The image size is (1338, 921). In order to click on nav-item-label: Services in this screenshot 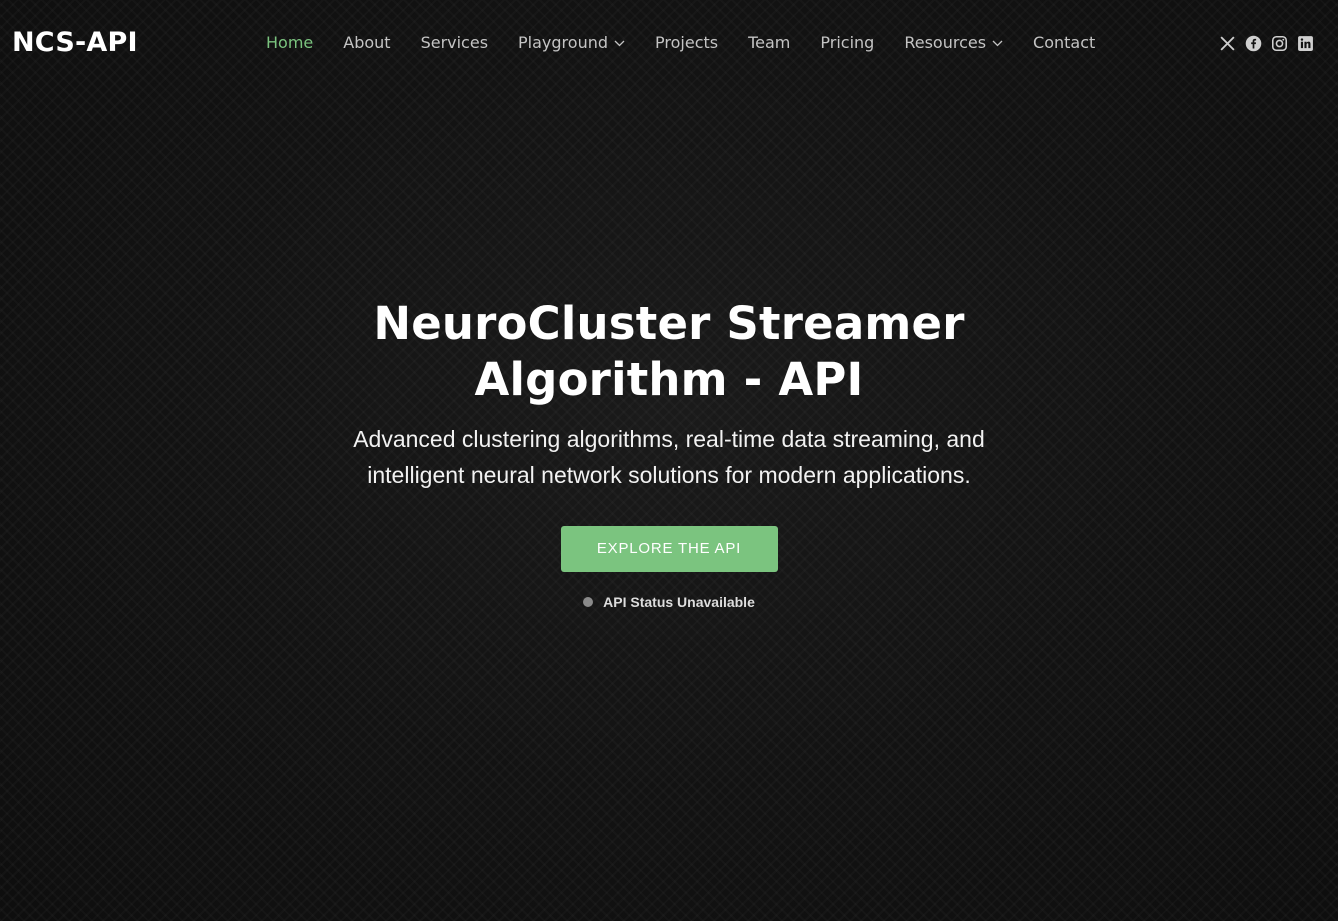, I will do `click(454, 42)`.